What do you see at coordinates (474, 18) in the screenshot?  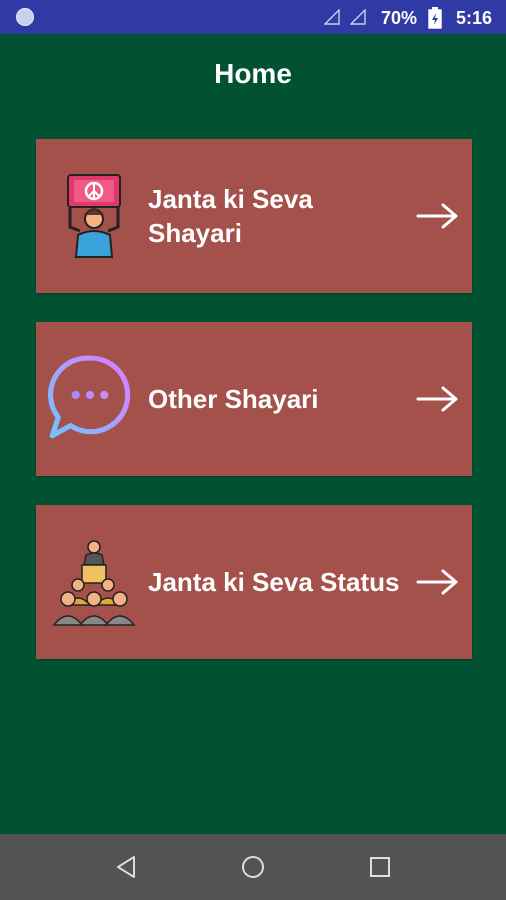 I see `clock: 5:16` at bounding box center [474, 18].